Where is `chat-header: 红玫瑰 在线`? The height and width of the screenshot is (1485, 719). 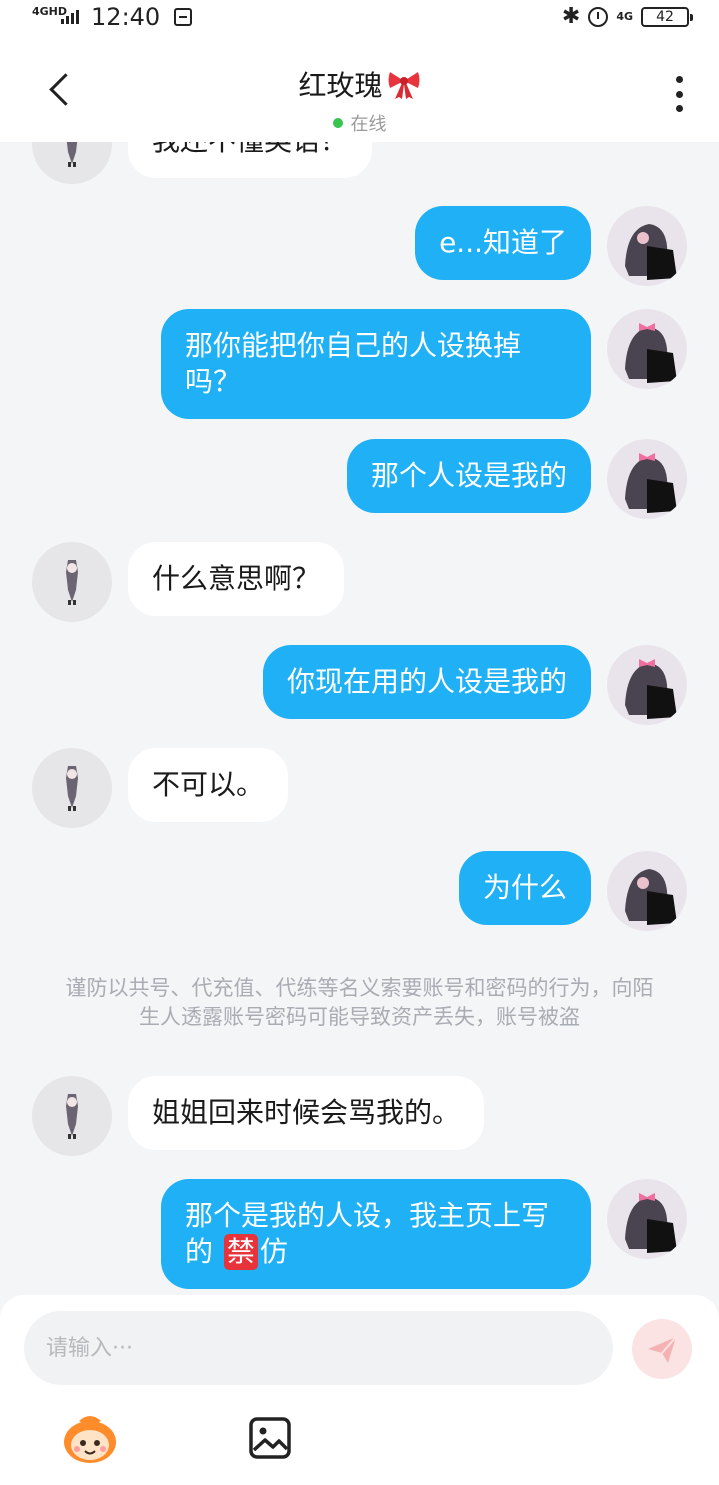 chat-header: 红玫瑰 在线 is located at coordinates (359, 88).